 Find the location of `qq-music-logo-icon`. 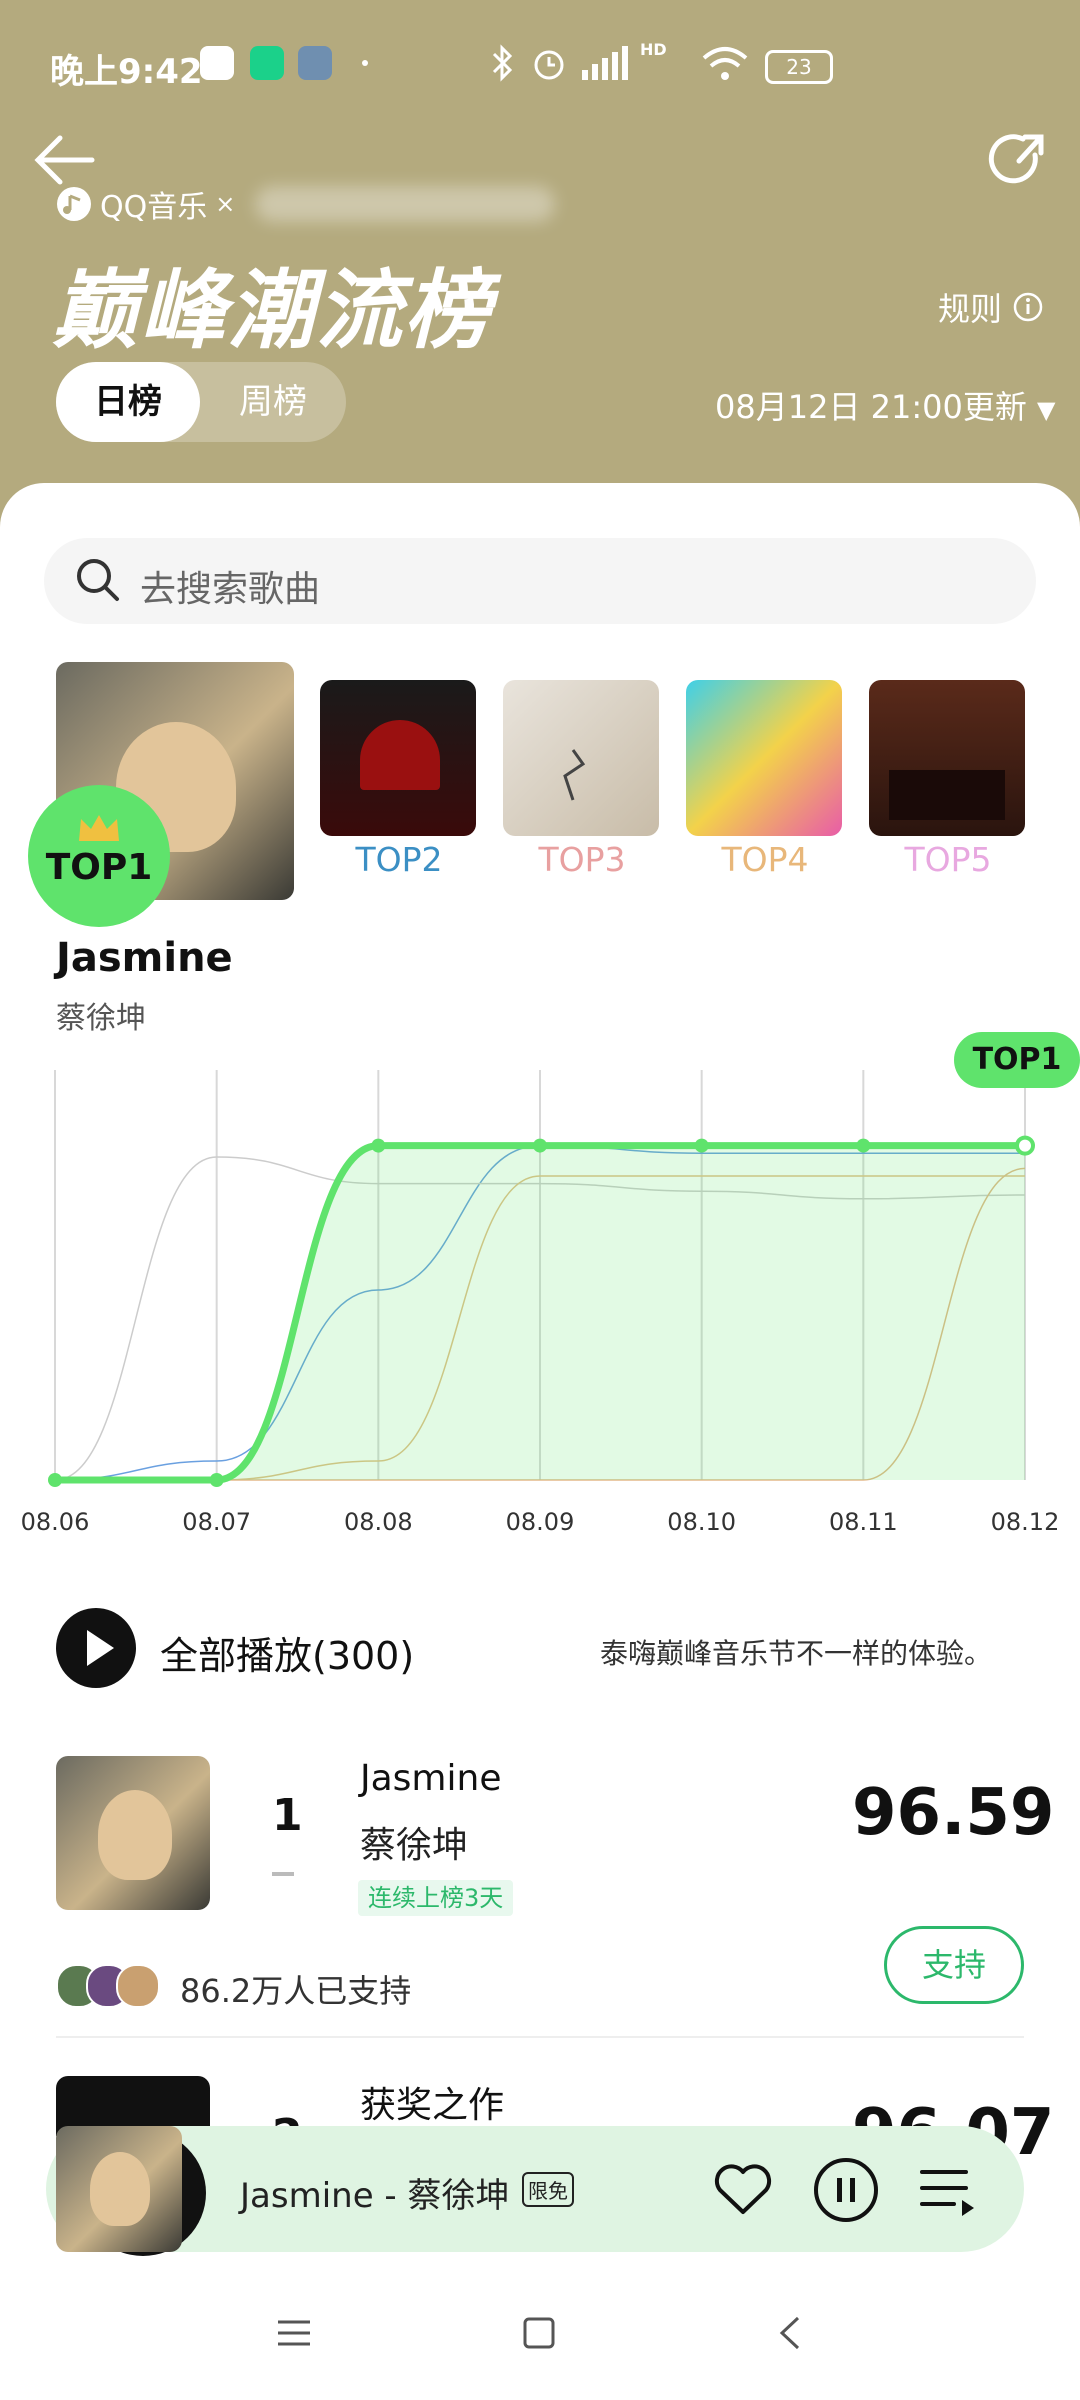

qq-music-logo-icon is located at coordinates (74, 204).